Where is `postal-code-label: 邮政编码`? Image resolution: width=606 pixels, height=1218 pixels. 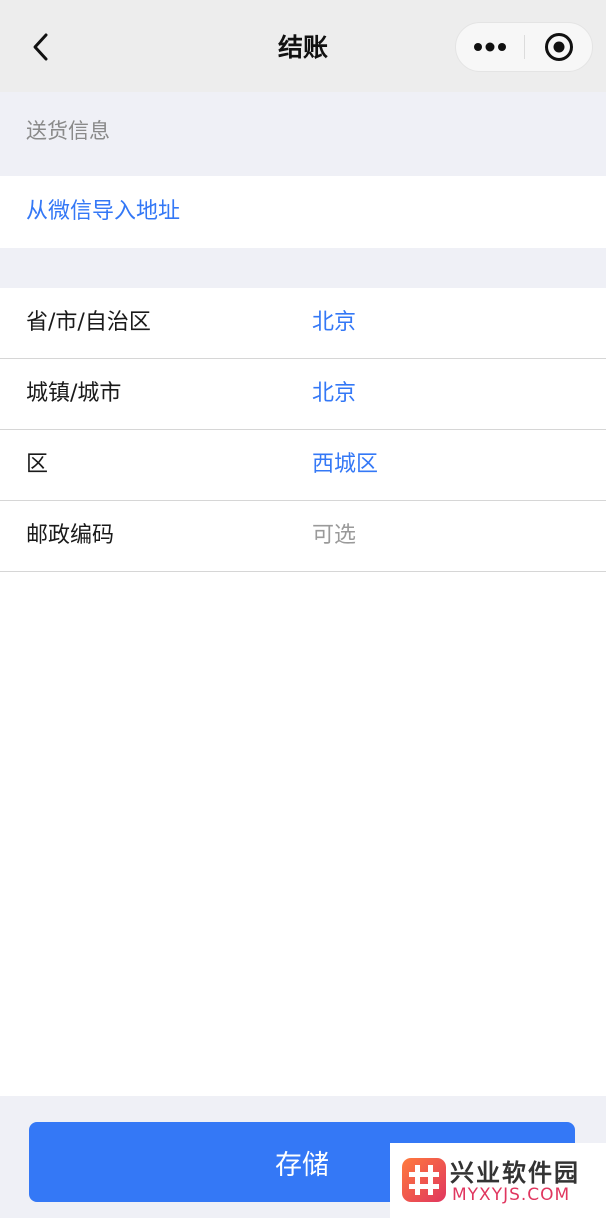
postal-code-label: 邮政编码 is located at coordinates (70, 535).